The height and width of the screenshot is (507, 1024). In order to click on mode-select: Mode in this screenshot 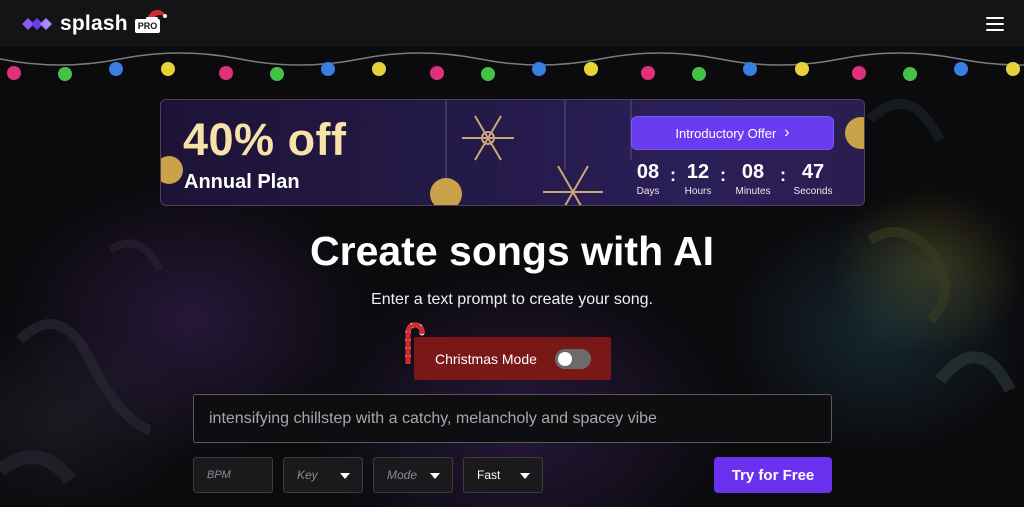, I will do `click(413, 475)`.